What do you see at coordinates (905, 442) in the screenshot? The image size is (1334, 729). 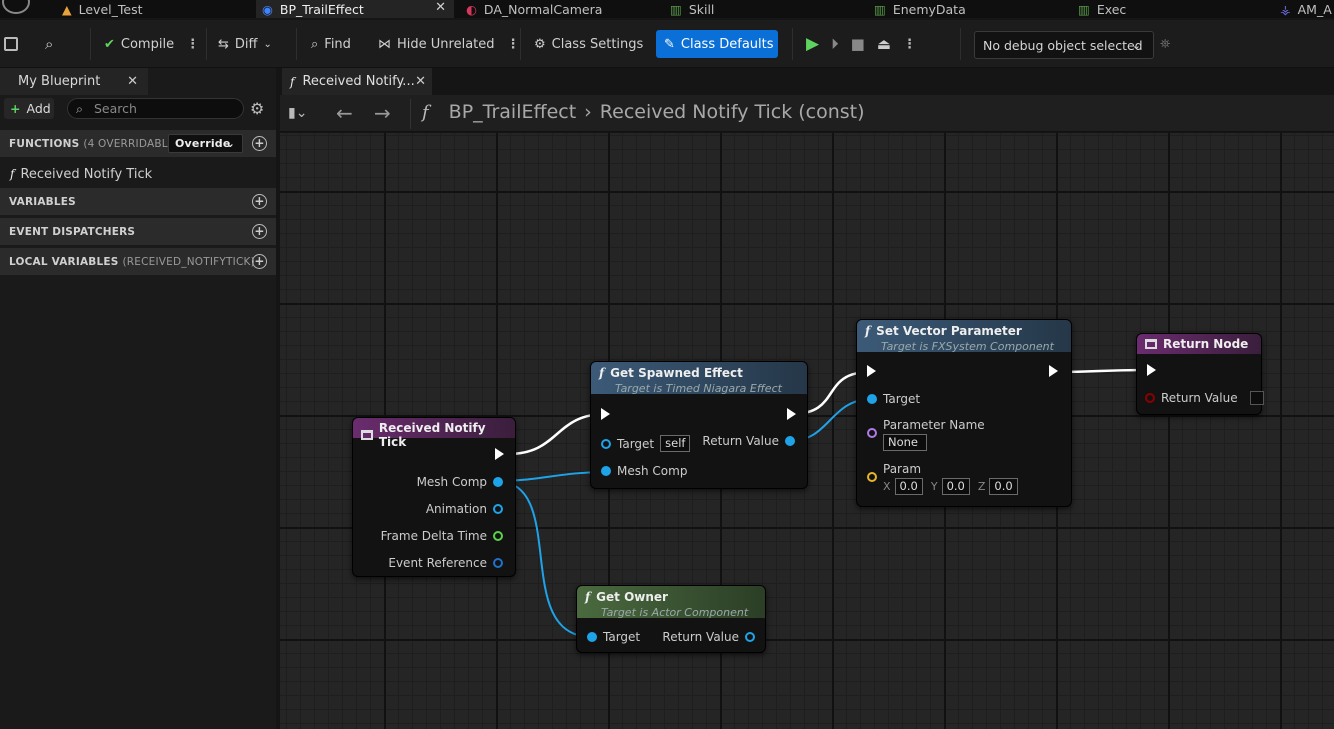 I see `parameter-name-field: None` at bounding box center [905, 442].